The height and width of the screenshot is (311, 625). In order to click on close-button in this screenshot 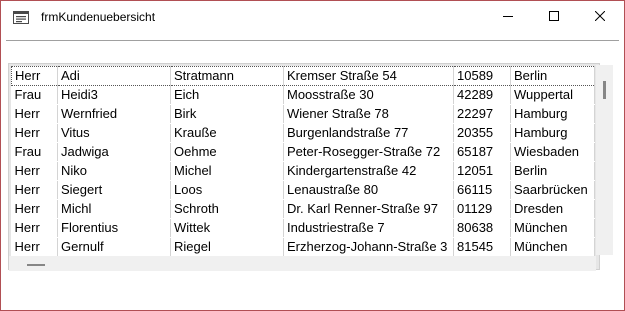, I will do `click(600, 17)`.